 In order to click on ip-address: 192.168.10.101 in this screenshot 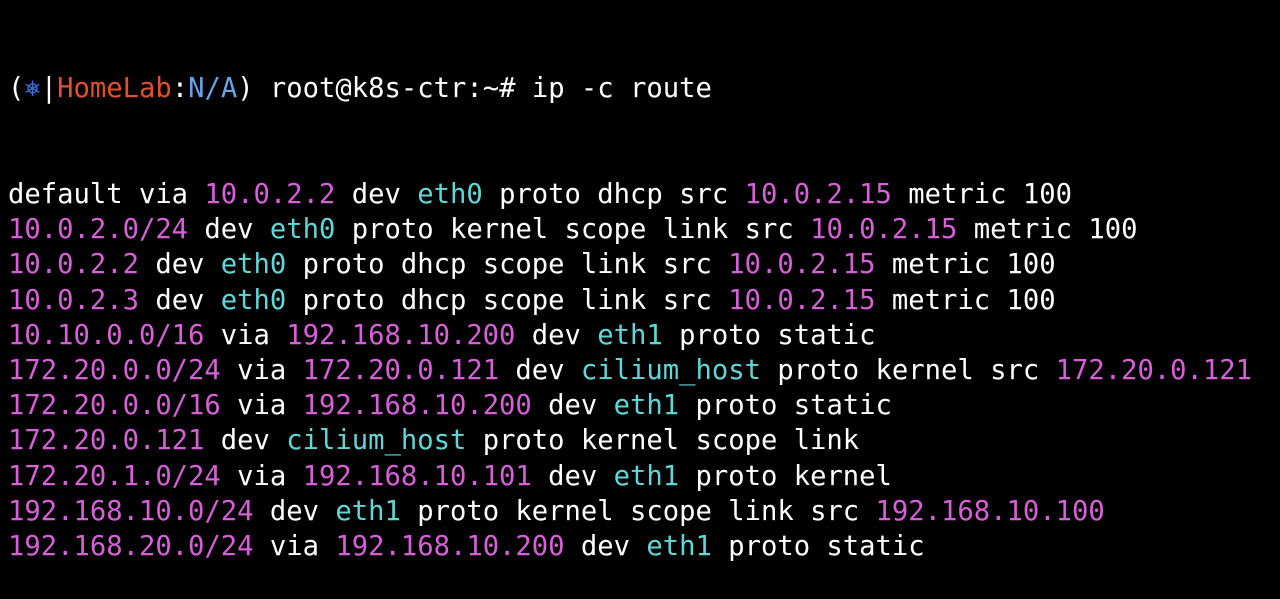, I will do `click(417, 476)`.